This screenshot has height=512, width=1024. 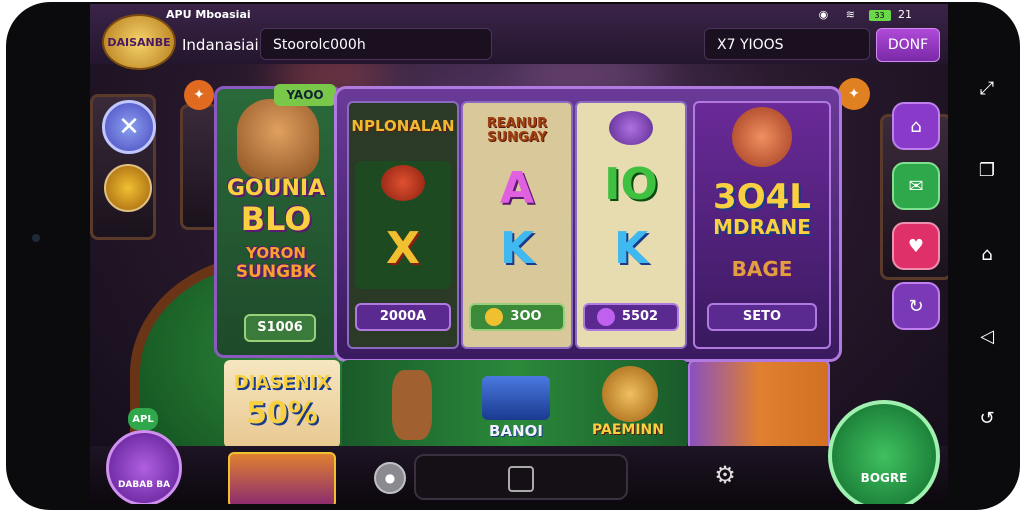 I want to click on expand-icon: ⤢, so click(x=987, y=89).